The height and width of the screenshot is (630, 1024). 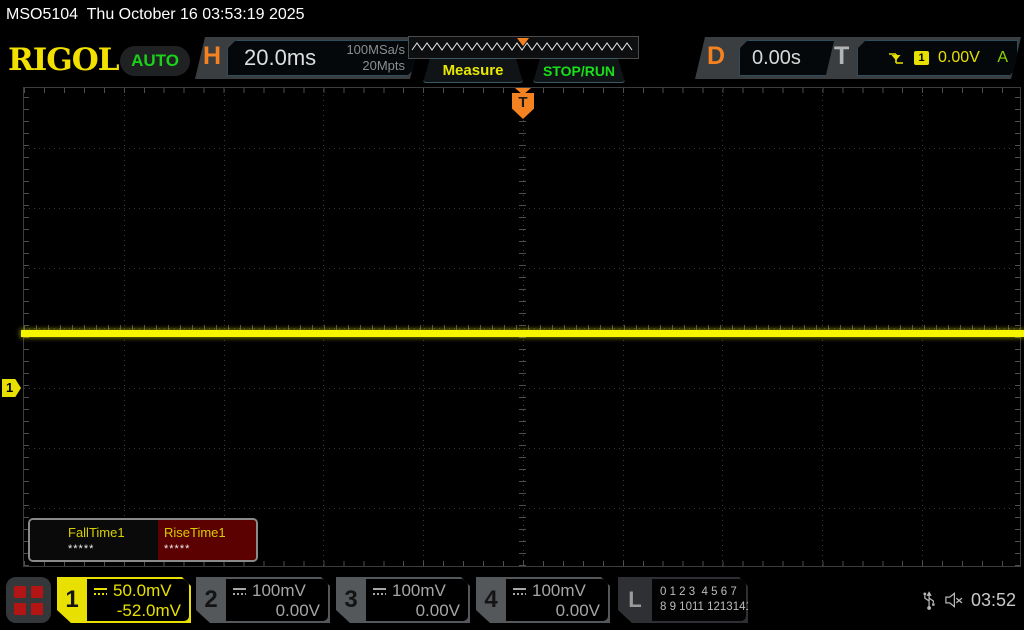 What do you see at coordinates (1002, 57) in the screenshot?
I see `trigger-sweep-mode: A` at bounding box center [1002, 57].